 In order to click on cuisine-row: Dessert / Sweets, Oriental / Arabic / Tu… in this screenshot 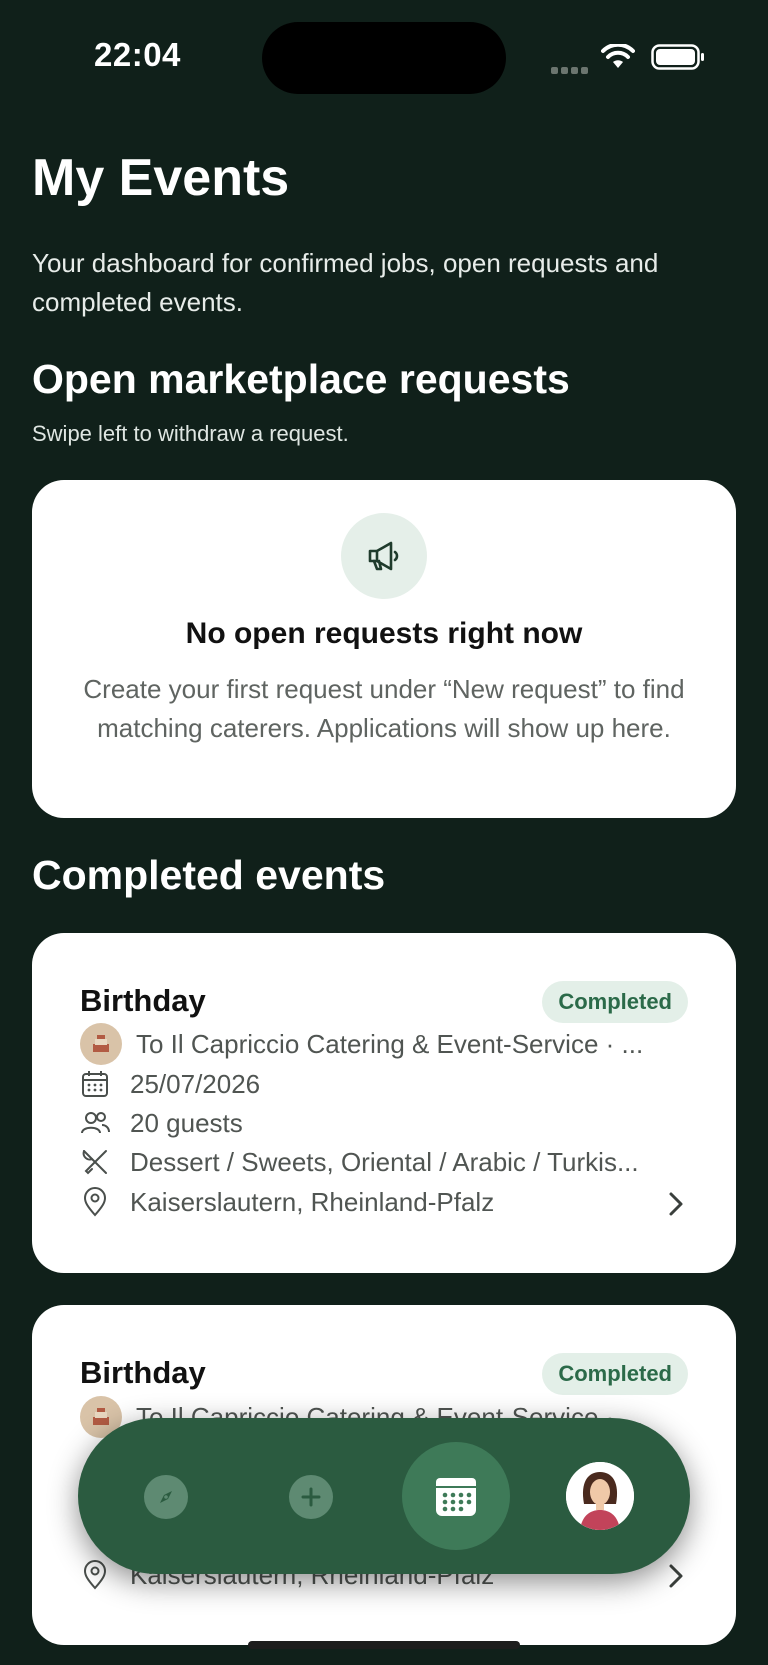, I will do `click(400, 1162)`.